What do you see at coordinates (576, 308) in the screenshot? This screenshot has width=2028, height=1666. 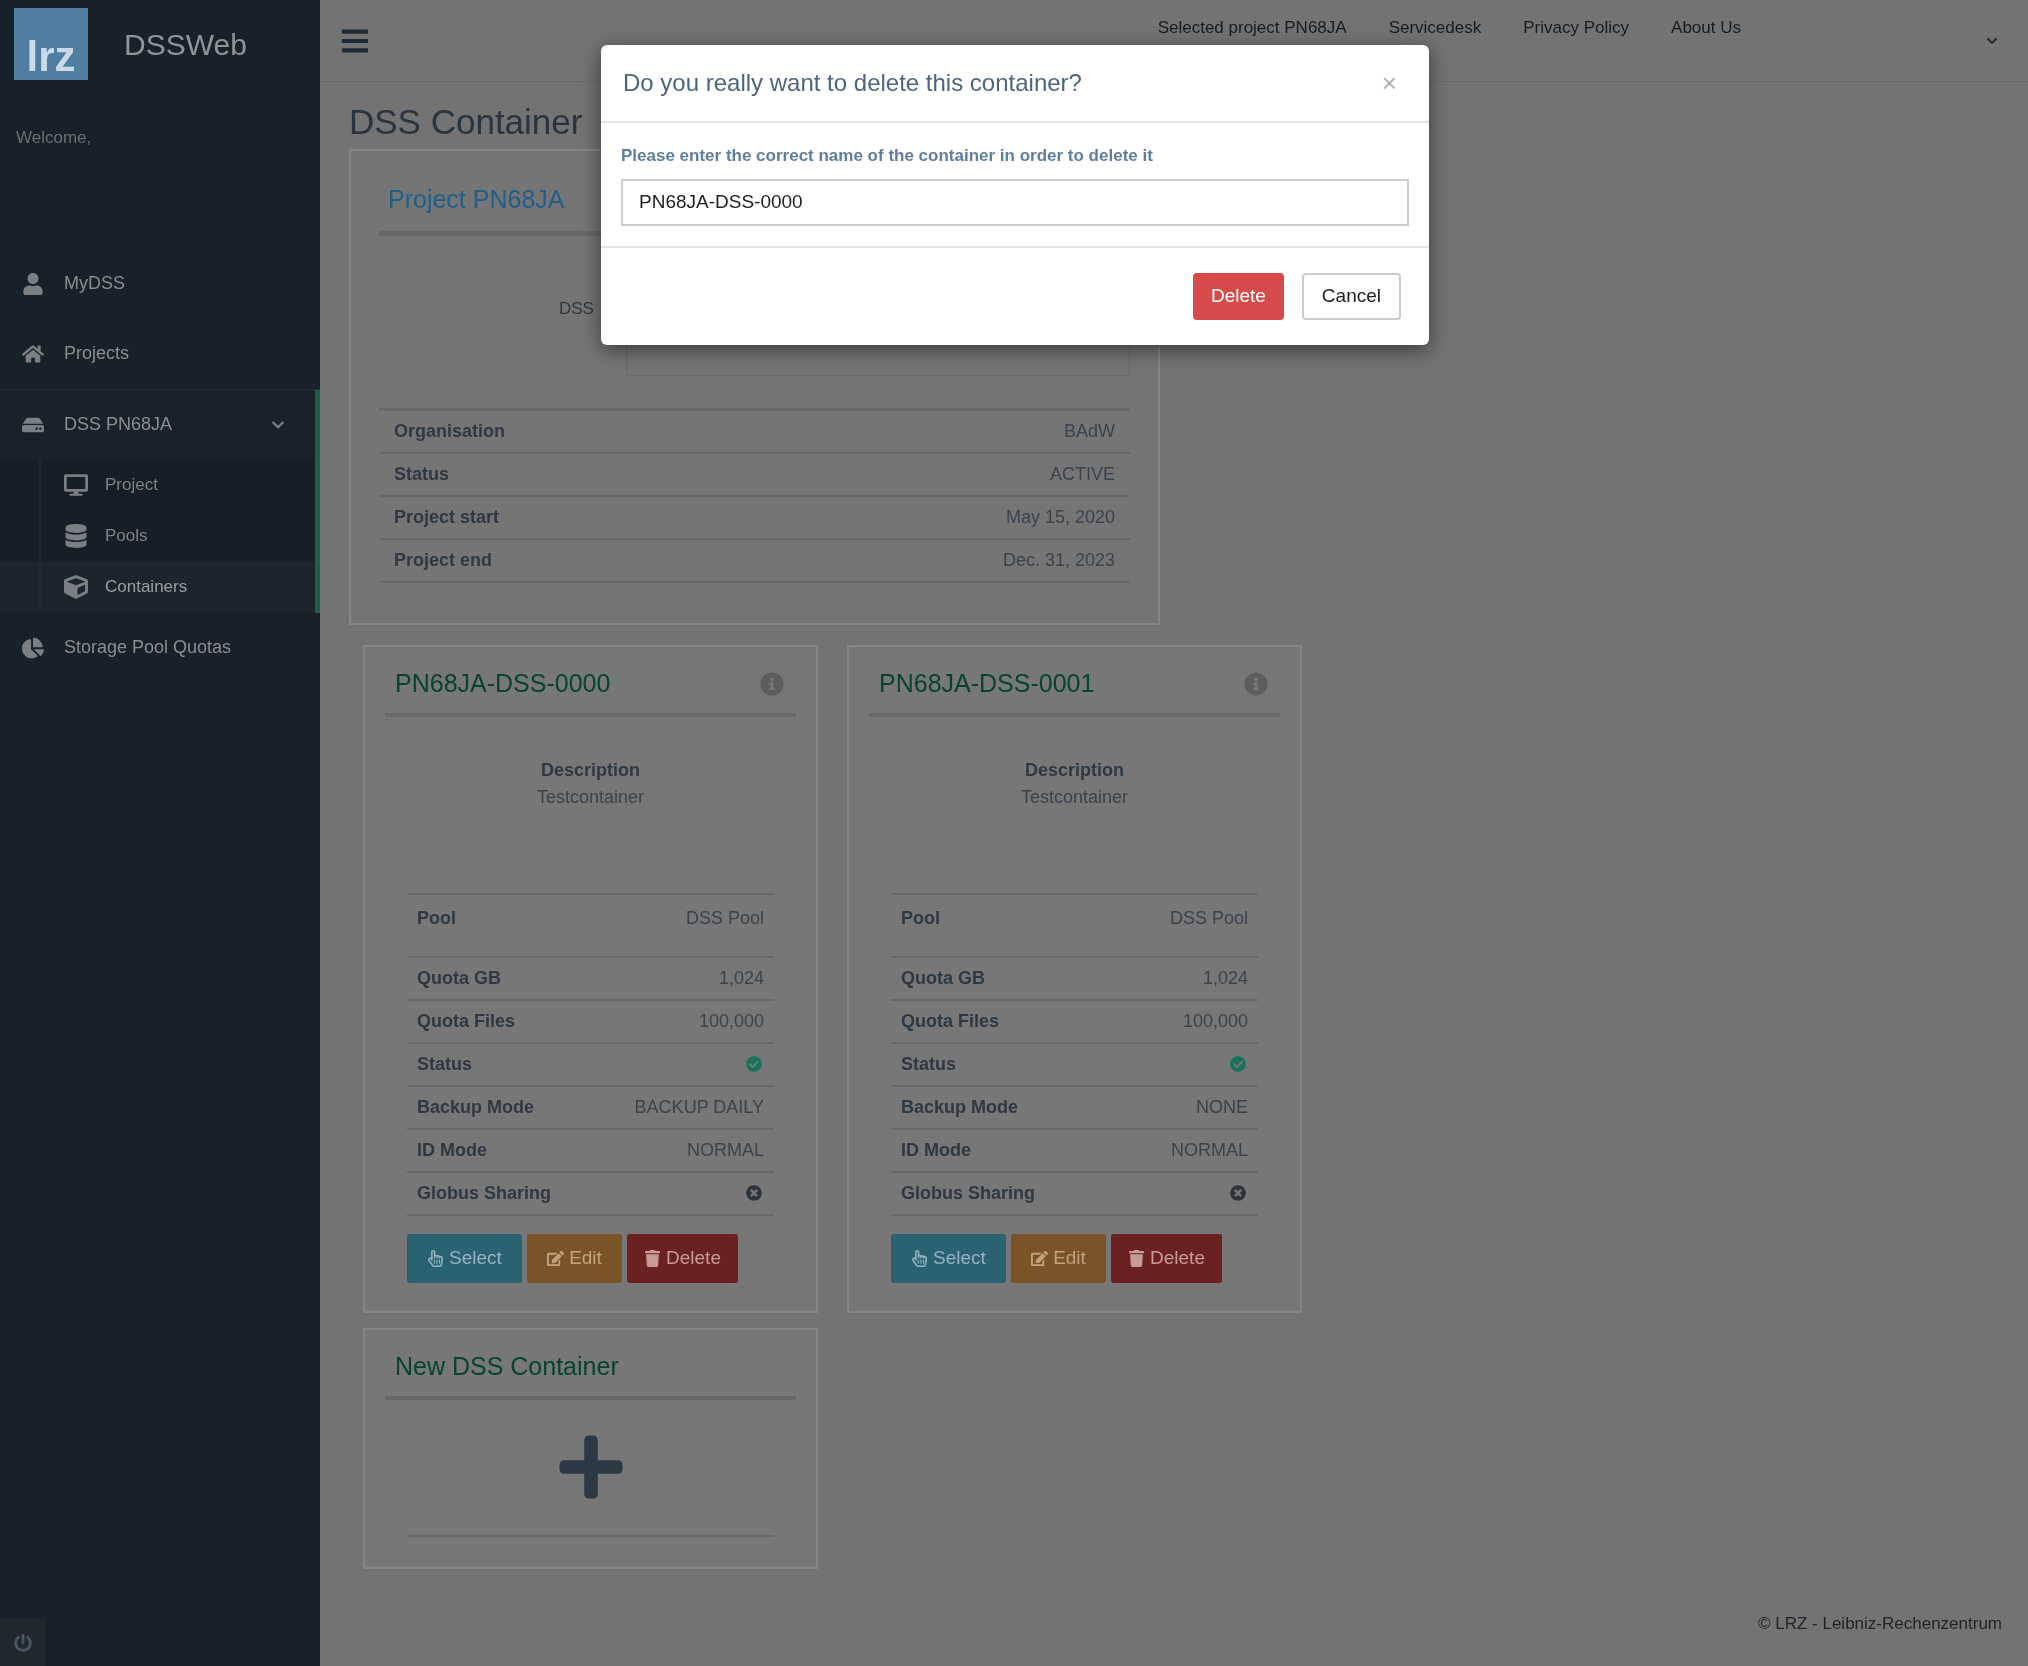 I see `field-label: DSS` at bounding box center [576, 308].